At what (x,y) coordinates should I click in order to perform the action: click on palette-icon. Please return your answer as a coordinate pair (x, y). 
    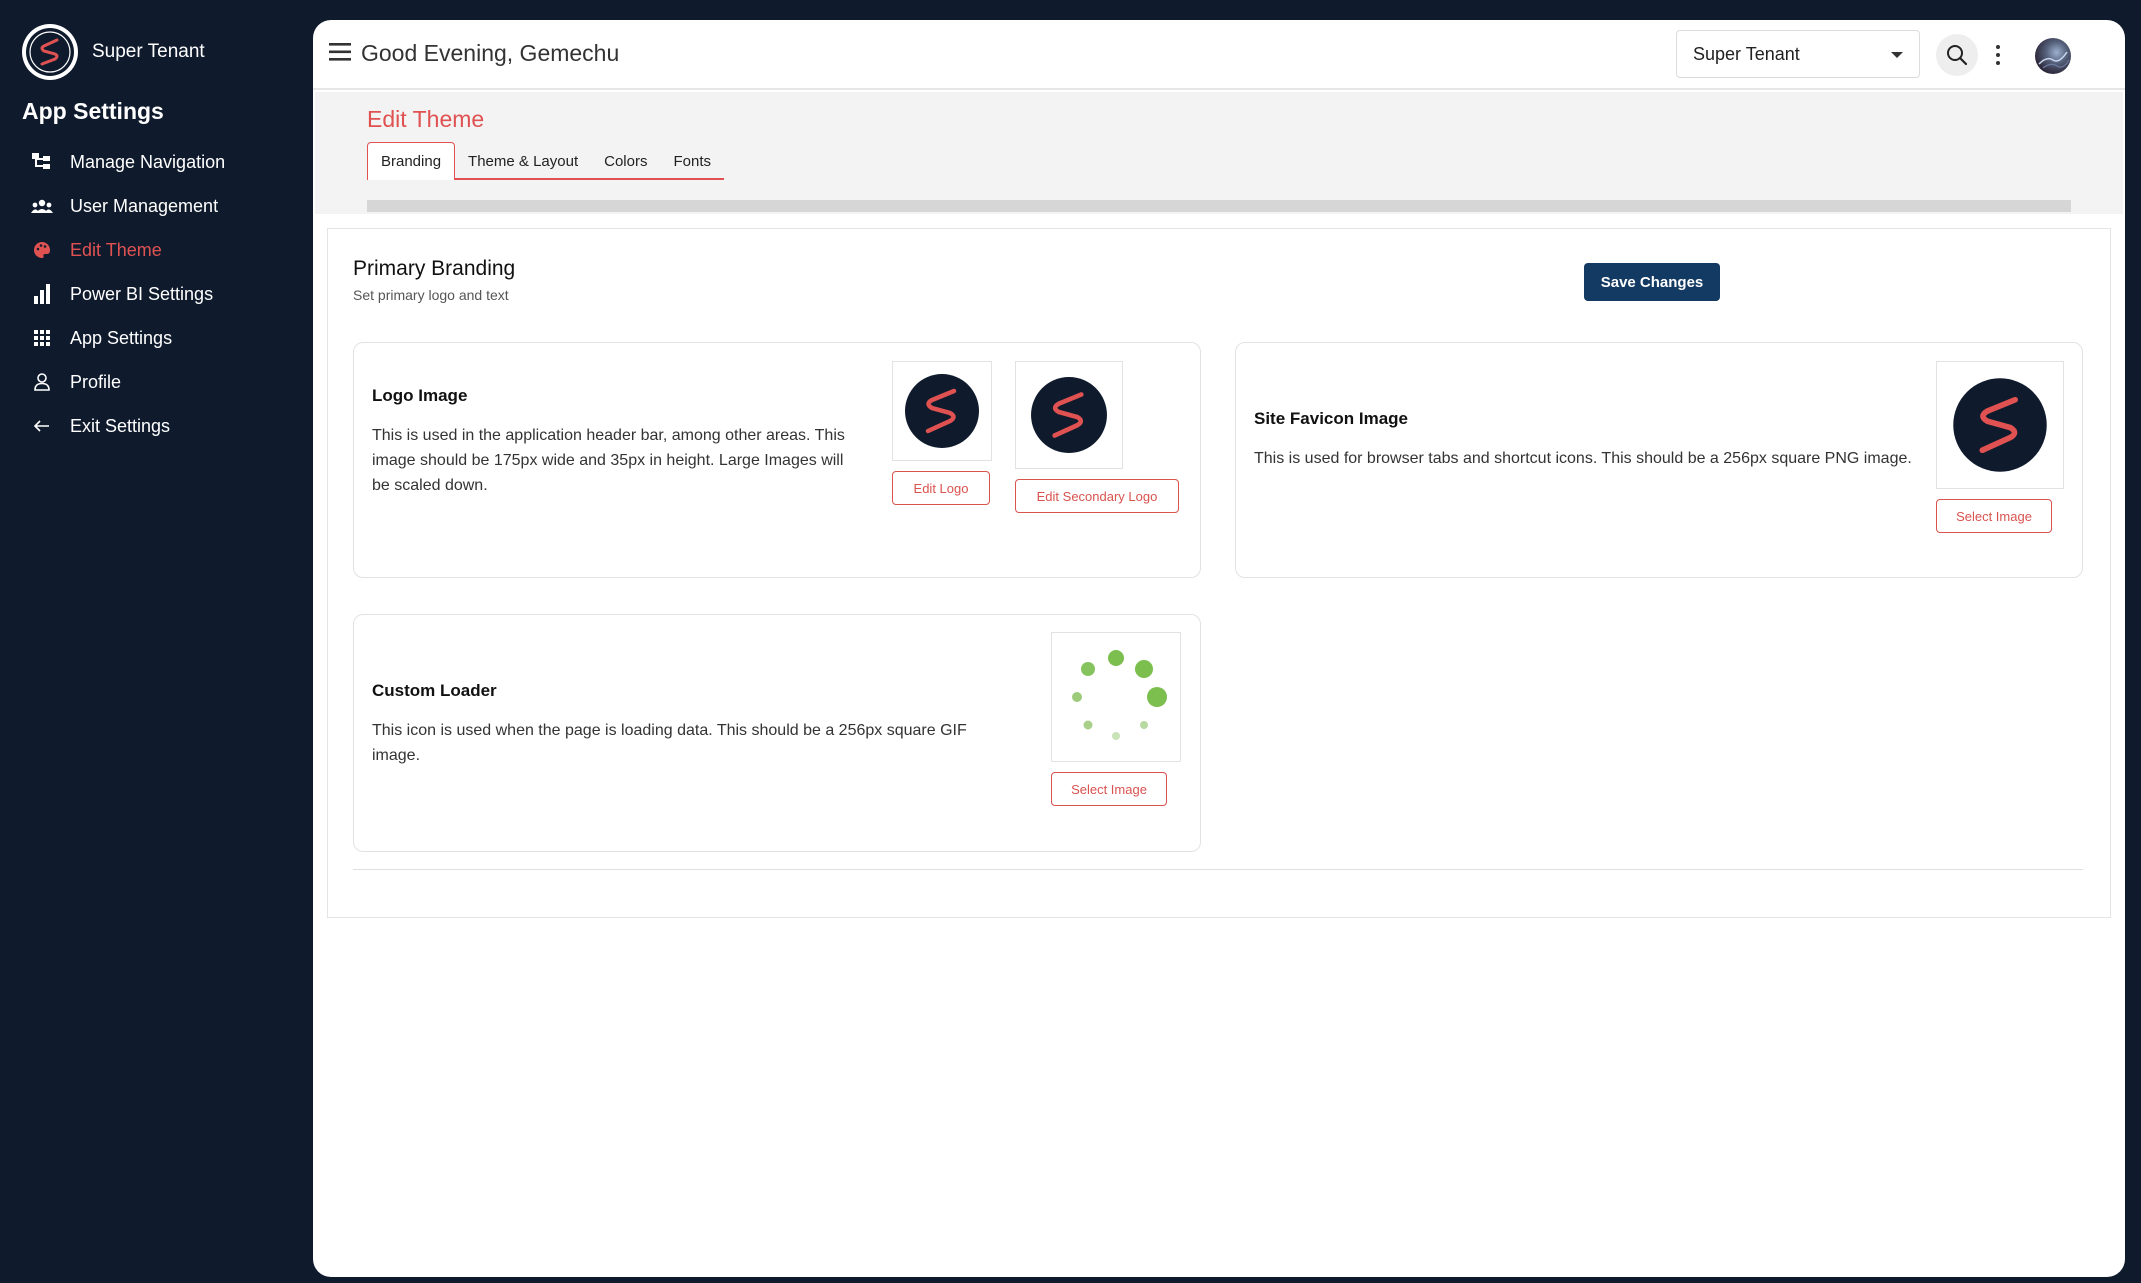
    Looking at the image, I should click on (42, 250).